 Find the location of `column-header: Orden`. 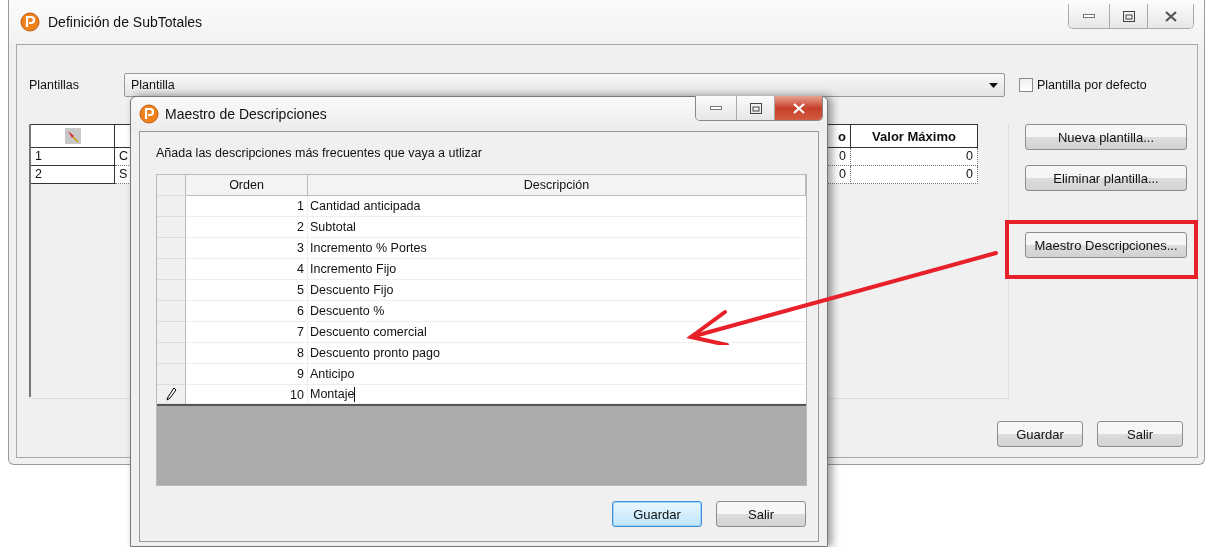

column-header: Orden is located at coordinates (247, 185).